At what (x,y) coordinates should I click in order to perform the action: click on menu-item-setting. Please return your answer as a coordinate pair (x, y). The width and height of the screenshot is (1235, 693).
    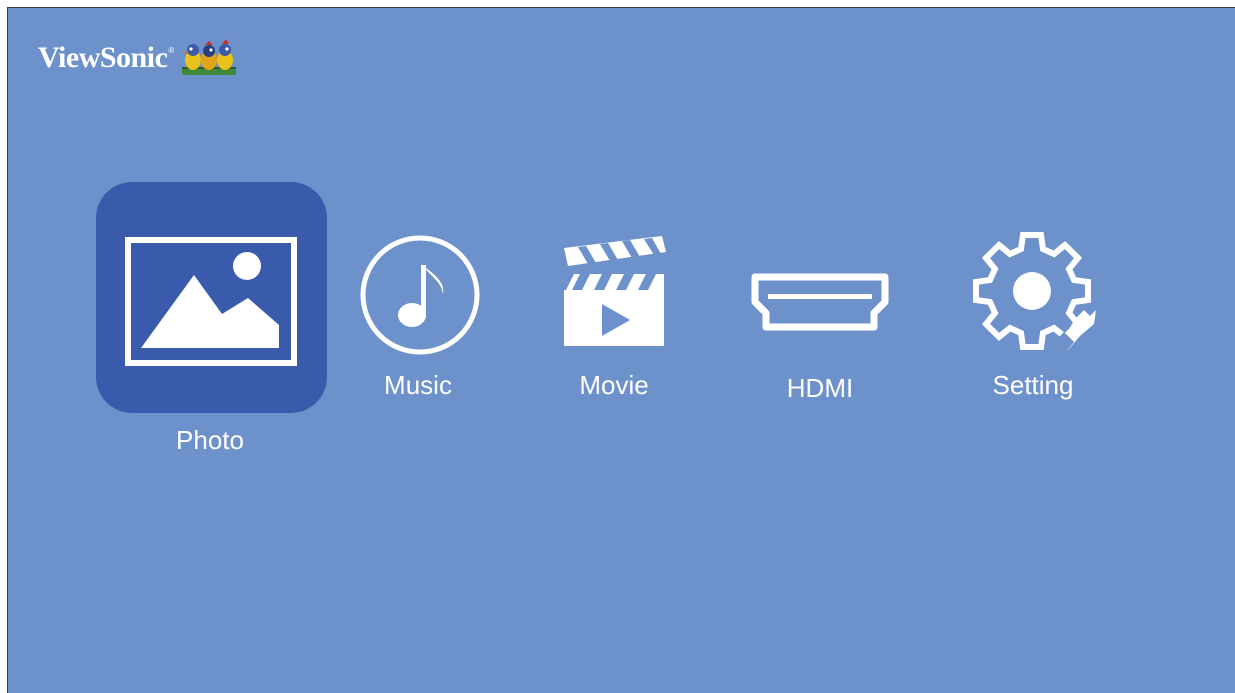
    Looking at the image, I should click on (1035, 294).